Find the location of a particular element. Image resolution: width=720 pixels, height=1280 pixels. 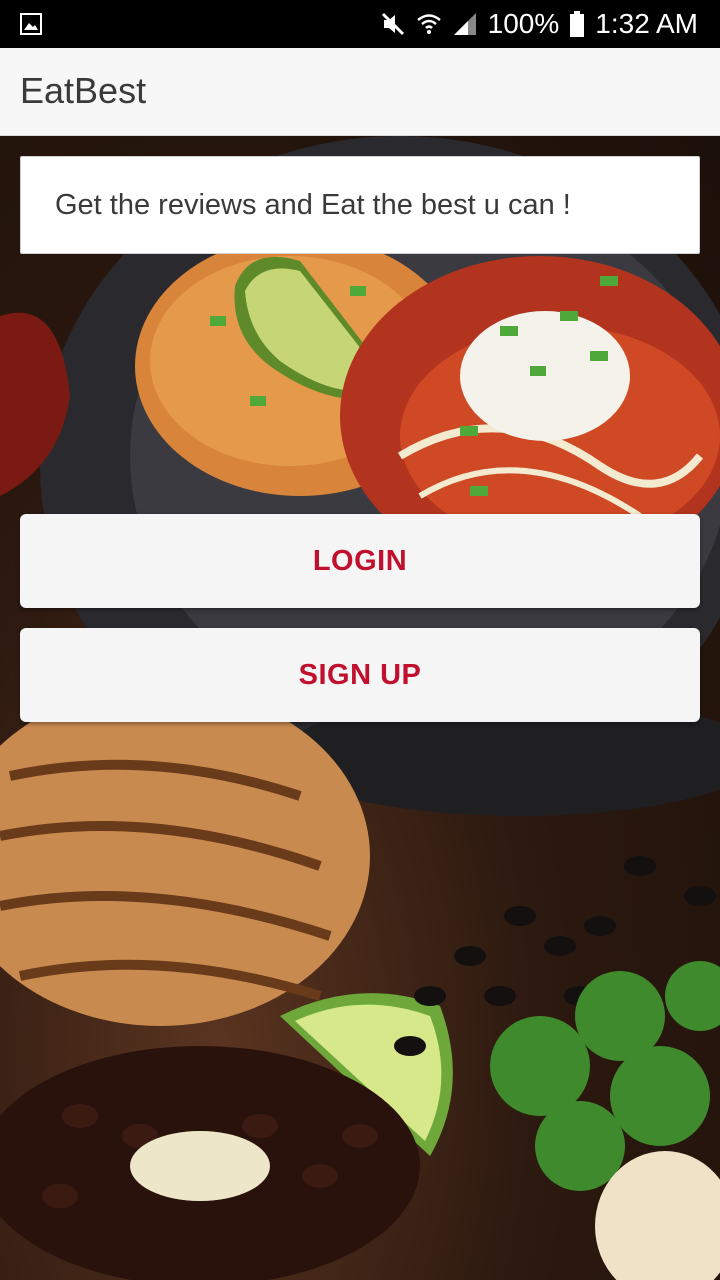

app-bar: EatBest is located at coordinates (360, 92).